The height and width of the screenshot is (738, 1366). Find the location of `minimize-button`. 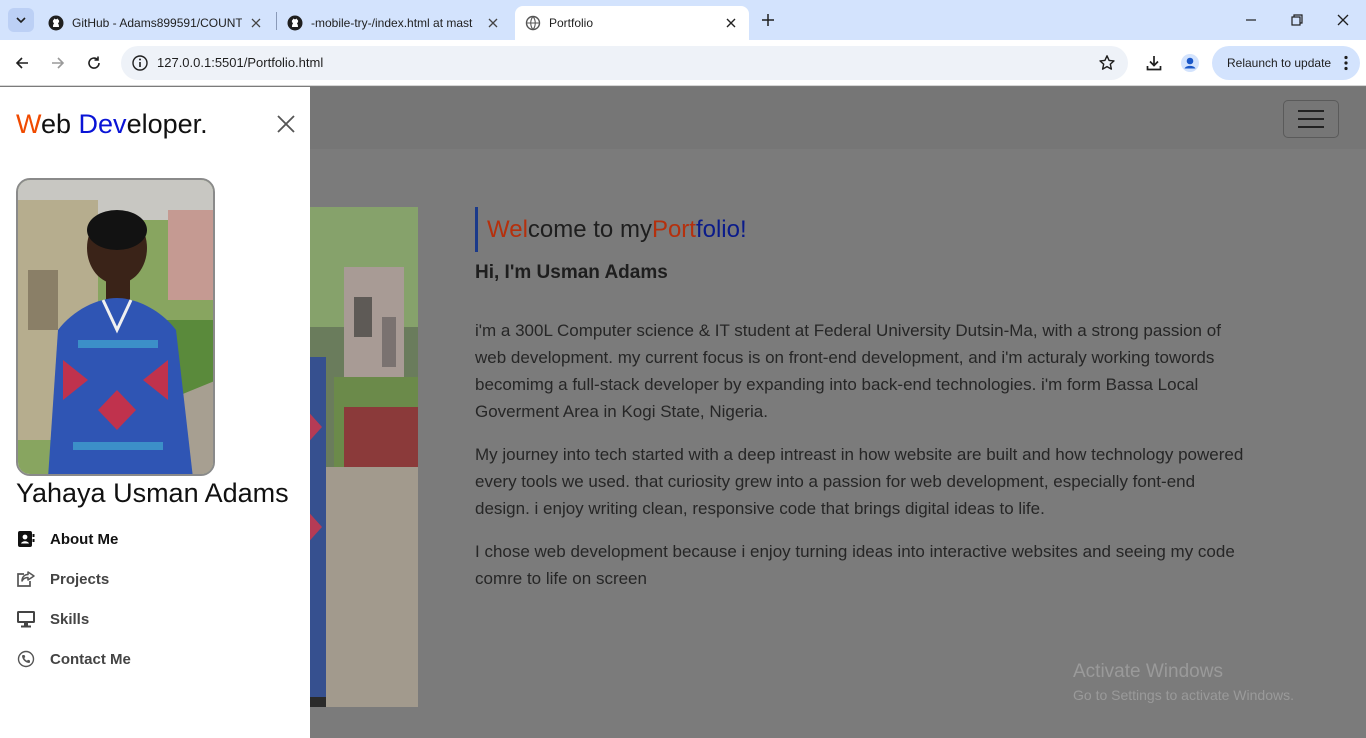

minimize-button is located at coordinates (1251, 20).